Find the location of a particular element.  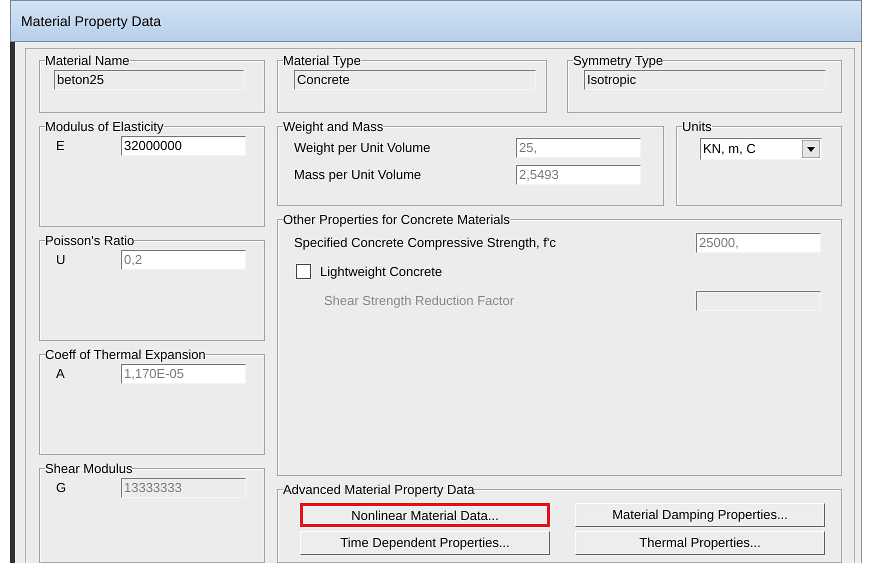

group-title: Other Properties for Concrete Materials is located at coordinates (396, 219).